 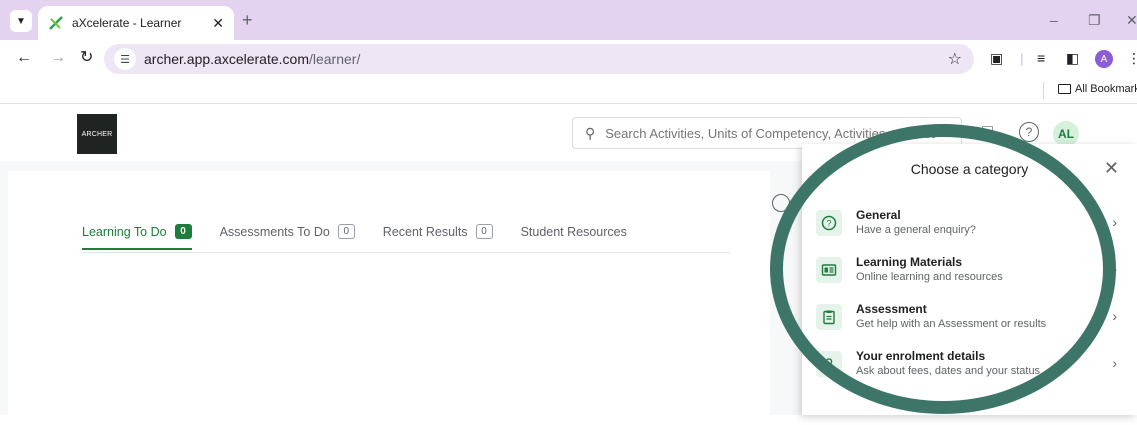 What do you see at coordinates (1131, 20) in the screenshot?
I see `window-close-icon: ✕` at bounding box center [1131, 20].